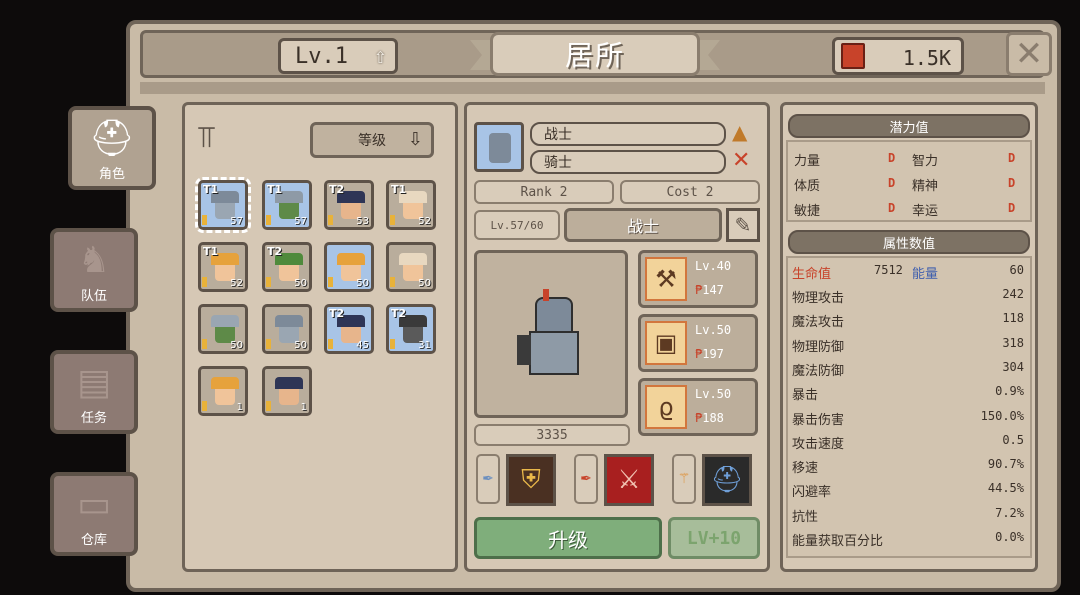  I want to click on stat-row: 暴击 0.9%, so click(908, 395).